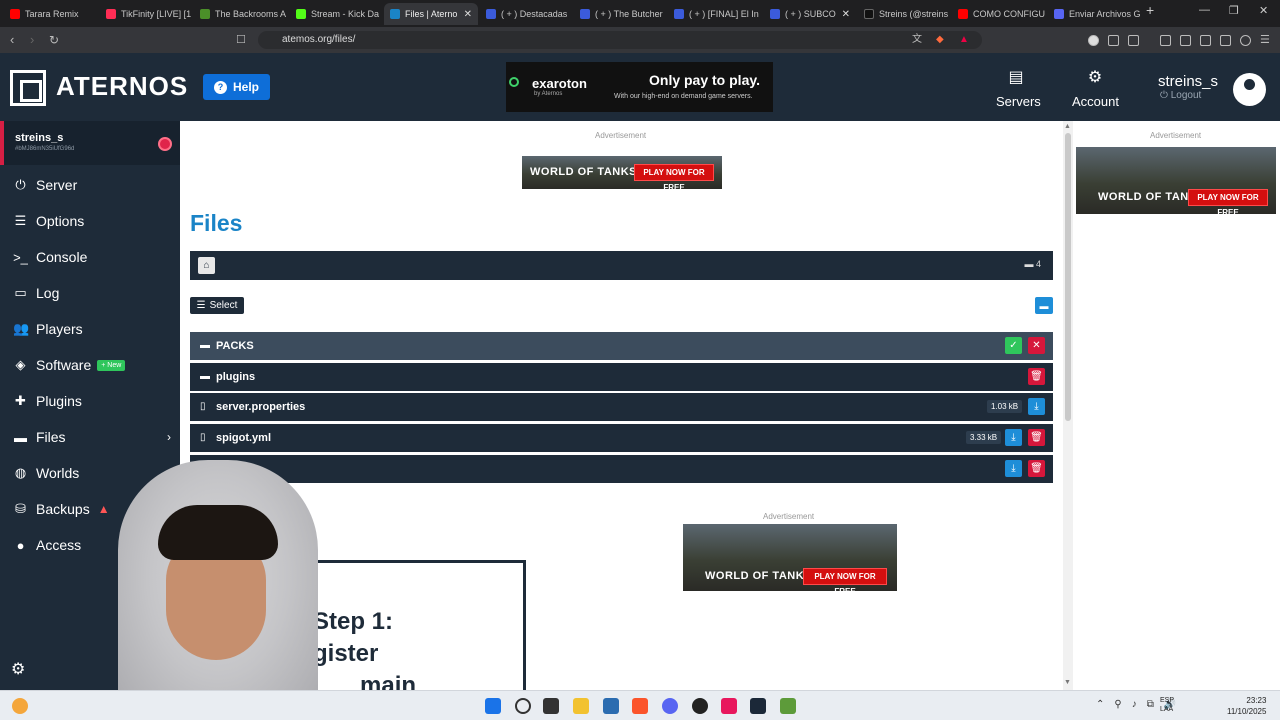  Describe the element at coordinates (621, 346) in the screenshot. I see `file-row-packs: ▬ PACKS ✓ ✕` at that location.